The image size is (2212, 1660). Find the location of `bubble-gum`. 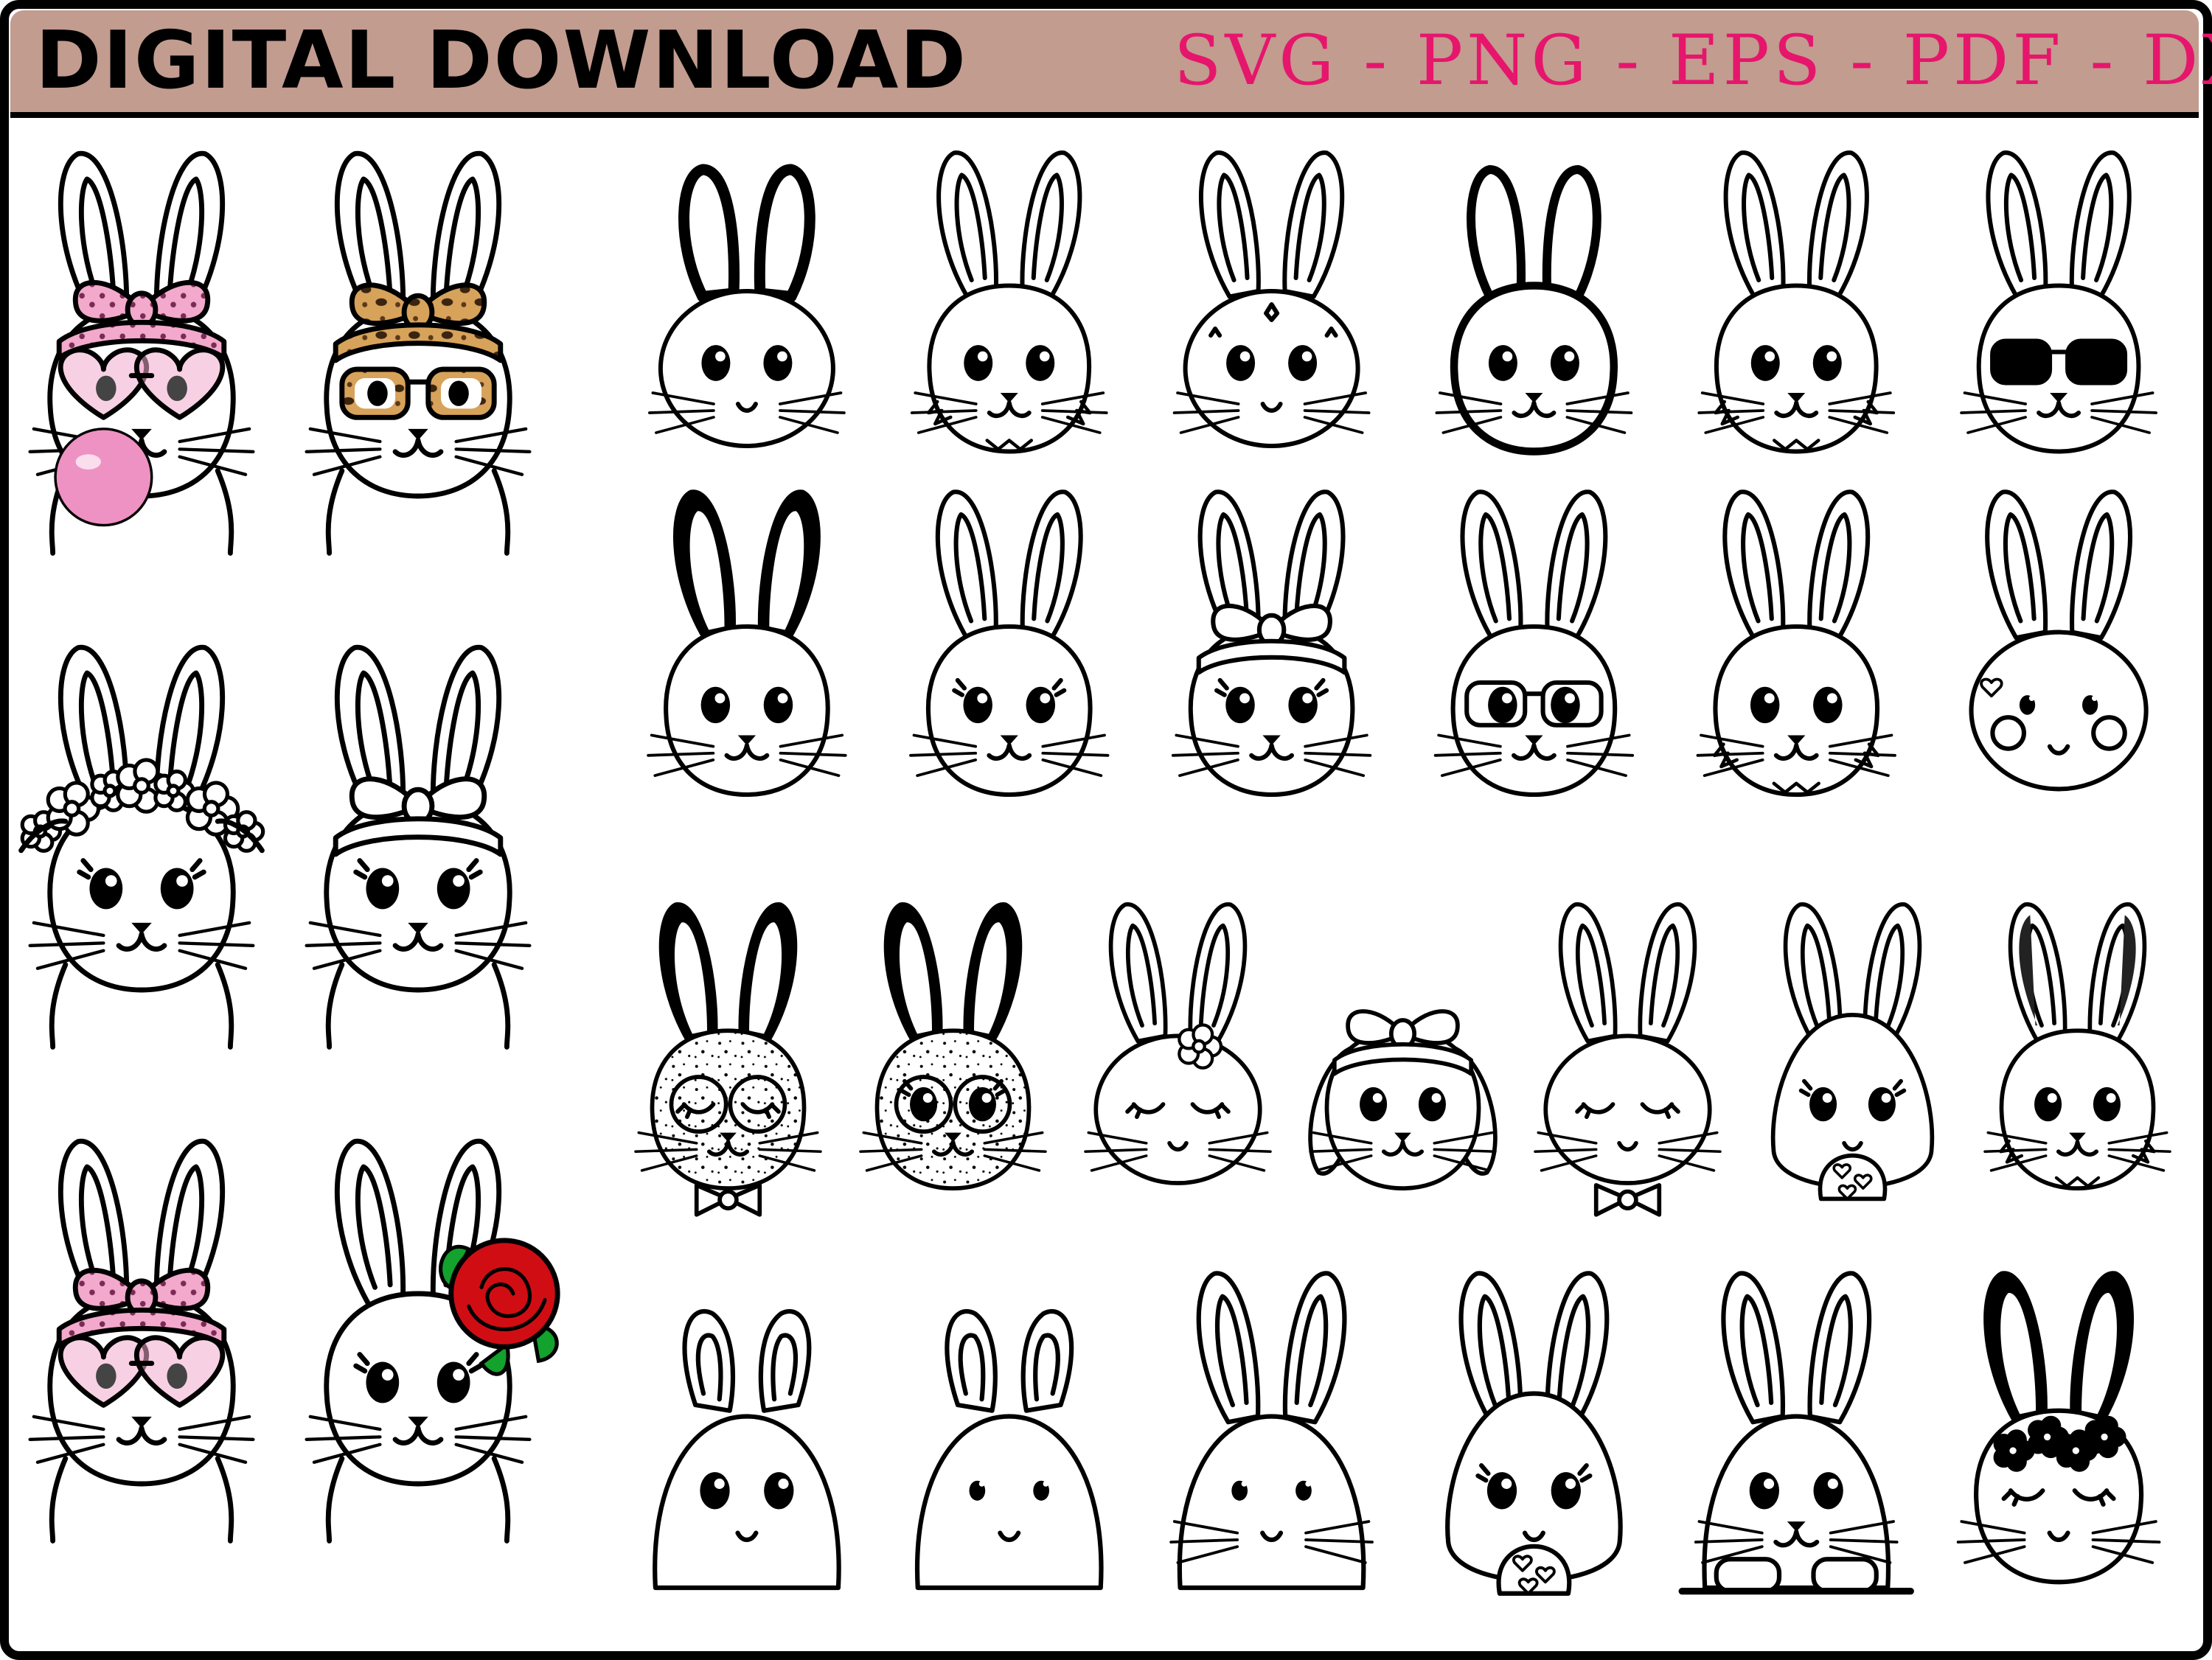

bubble-gum is located at coordinates (103, 477).